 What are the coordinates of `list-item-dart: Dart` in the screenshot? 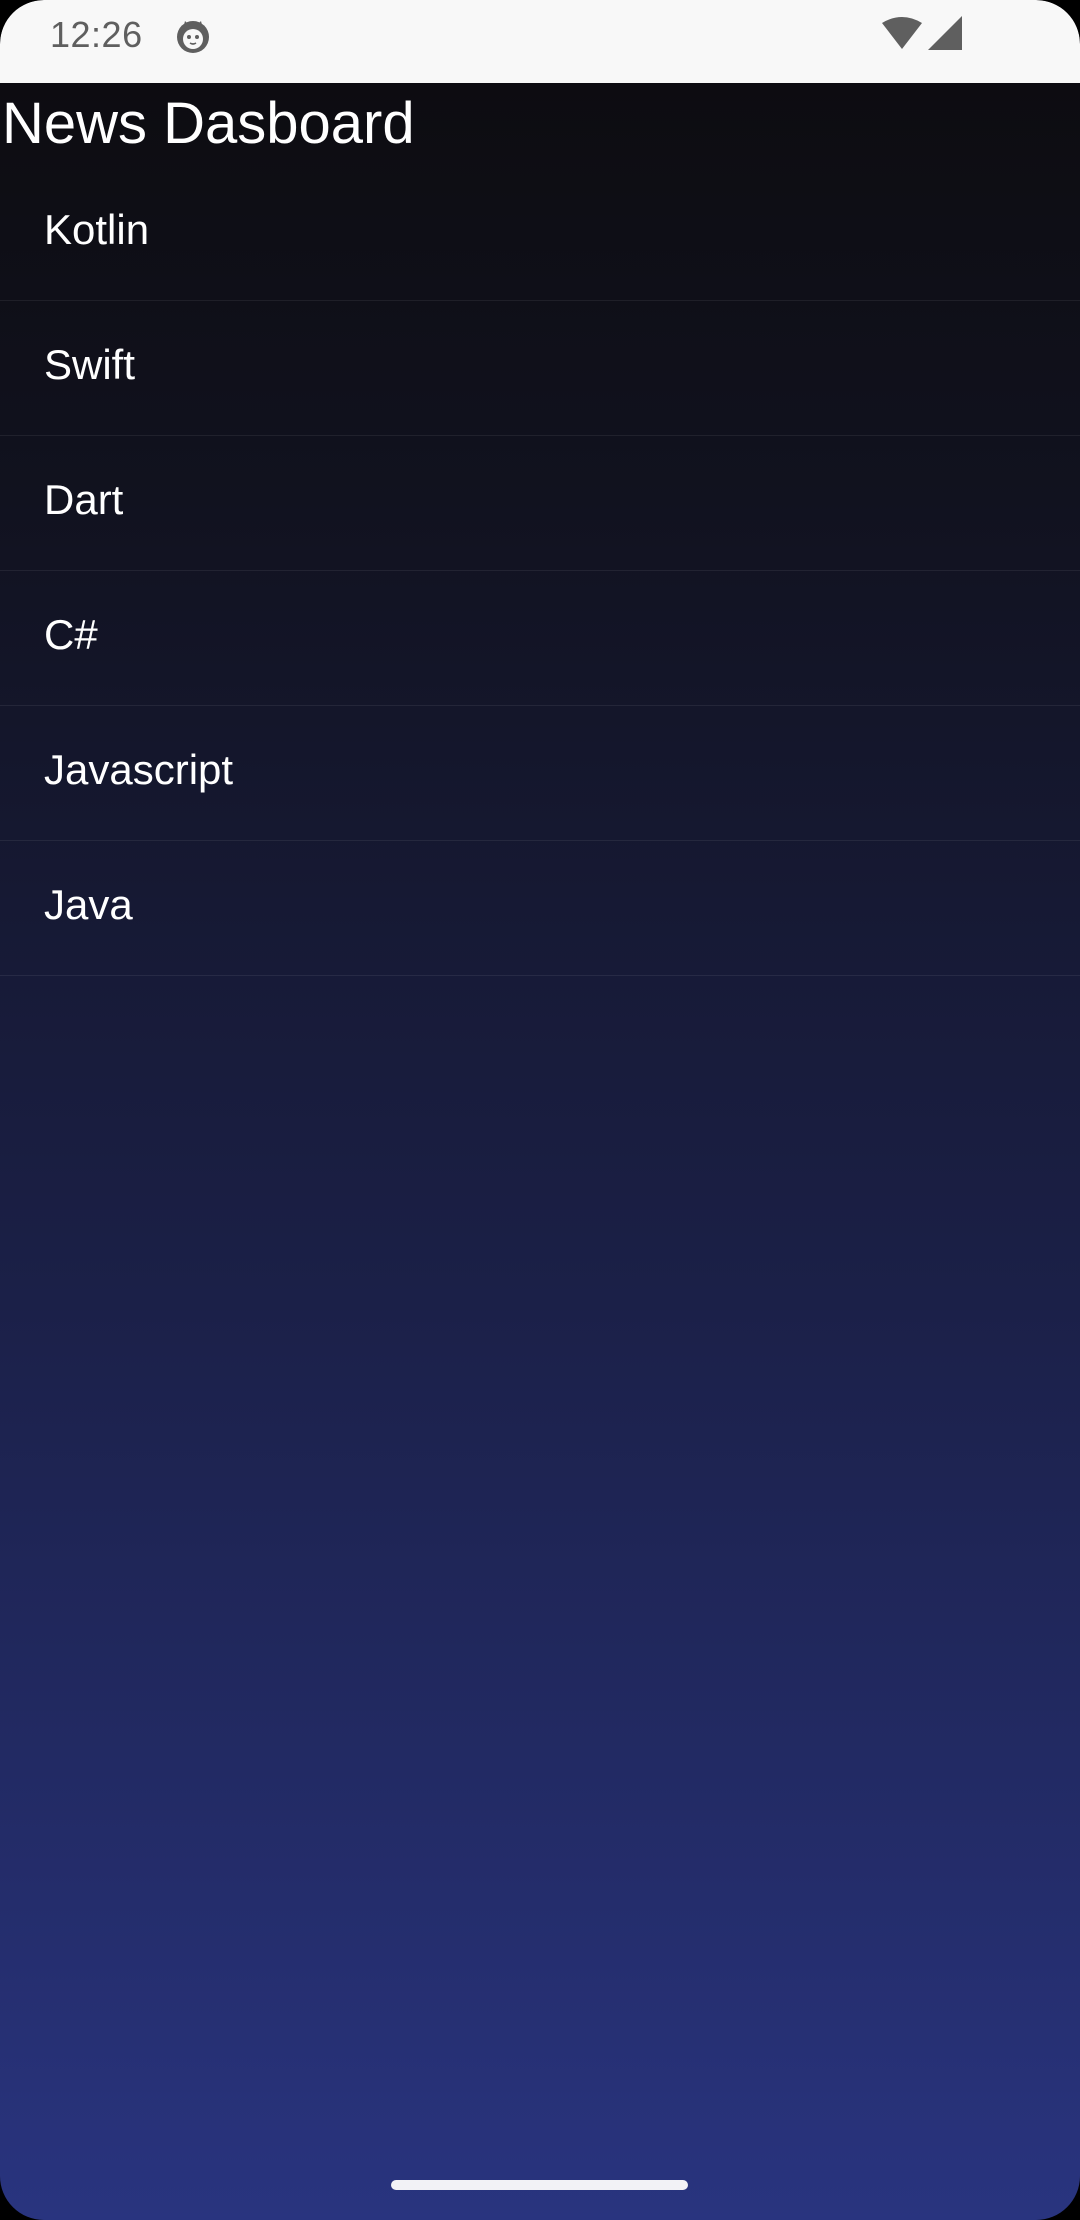 It's located at (540, 503).